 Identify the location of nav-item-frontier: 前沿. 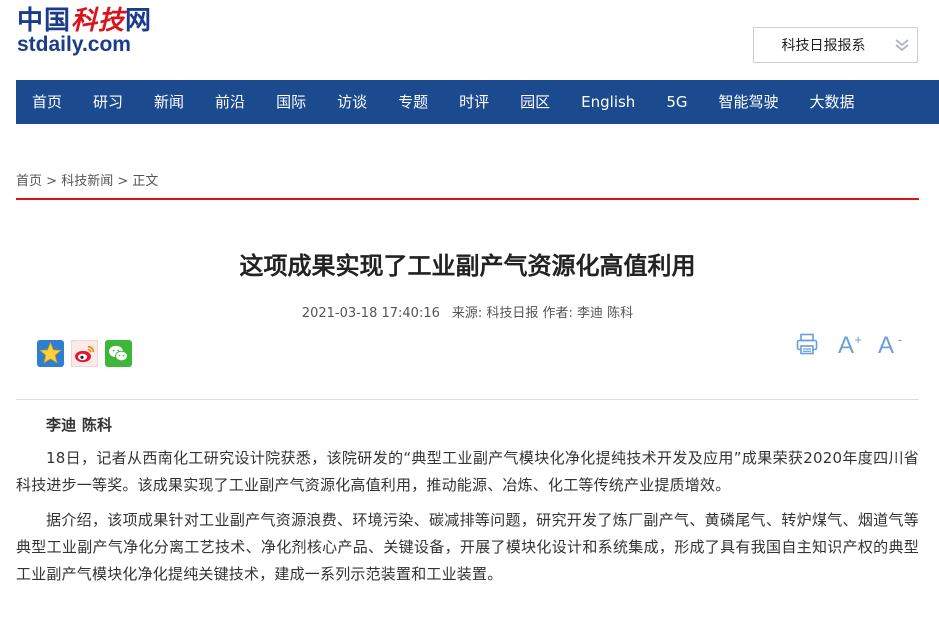
(229, 102).